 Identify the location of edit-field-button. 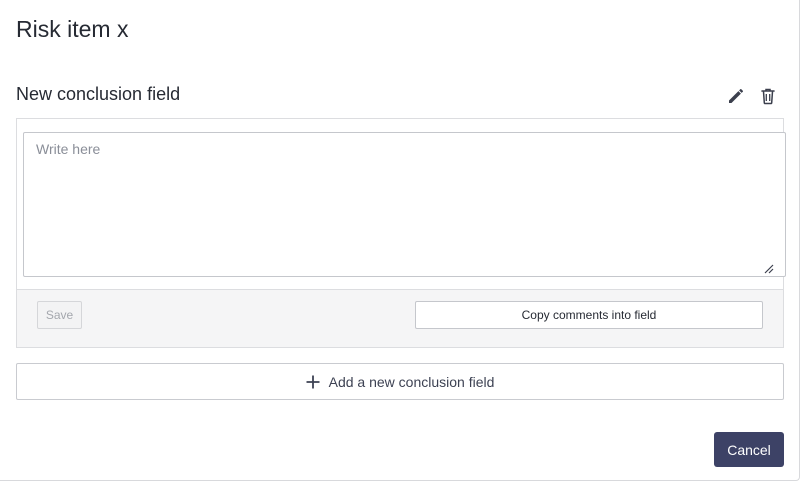
(736, 96).